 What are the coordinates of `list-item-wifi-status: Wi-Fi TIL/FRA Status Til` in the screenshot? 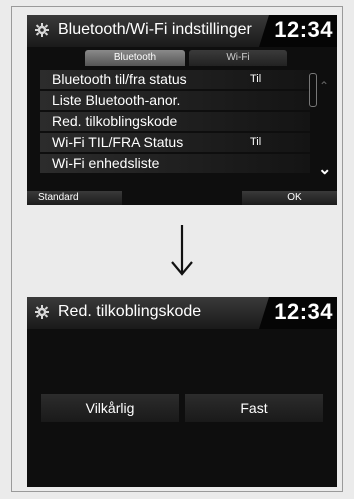 It's located at (175, 142).